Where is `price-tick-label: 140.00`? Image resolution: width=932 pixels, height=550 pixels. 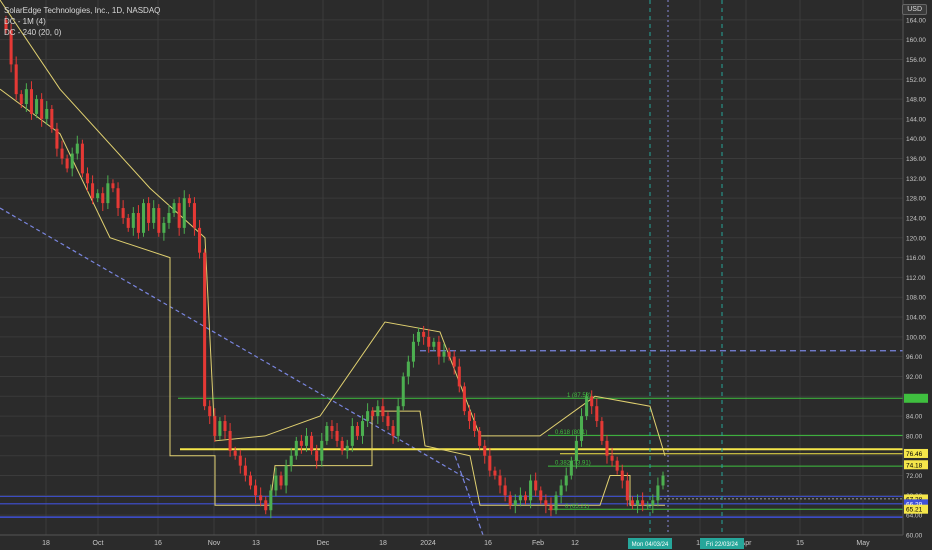 price-tick-label: 140.00 is located at coordinates (916, 139).